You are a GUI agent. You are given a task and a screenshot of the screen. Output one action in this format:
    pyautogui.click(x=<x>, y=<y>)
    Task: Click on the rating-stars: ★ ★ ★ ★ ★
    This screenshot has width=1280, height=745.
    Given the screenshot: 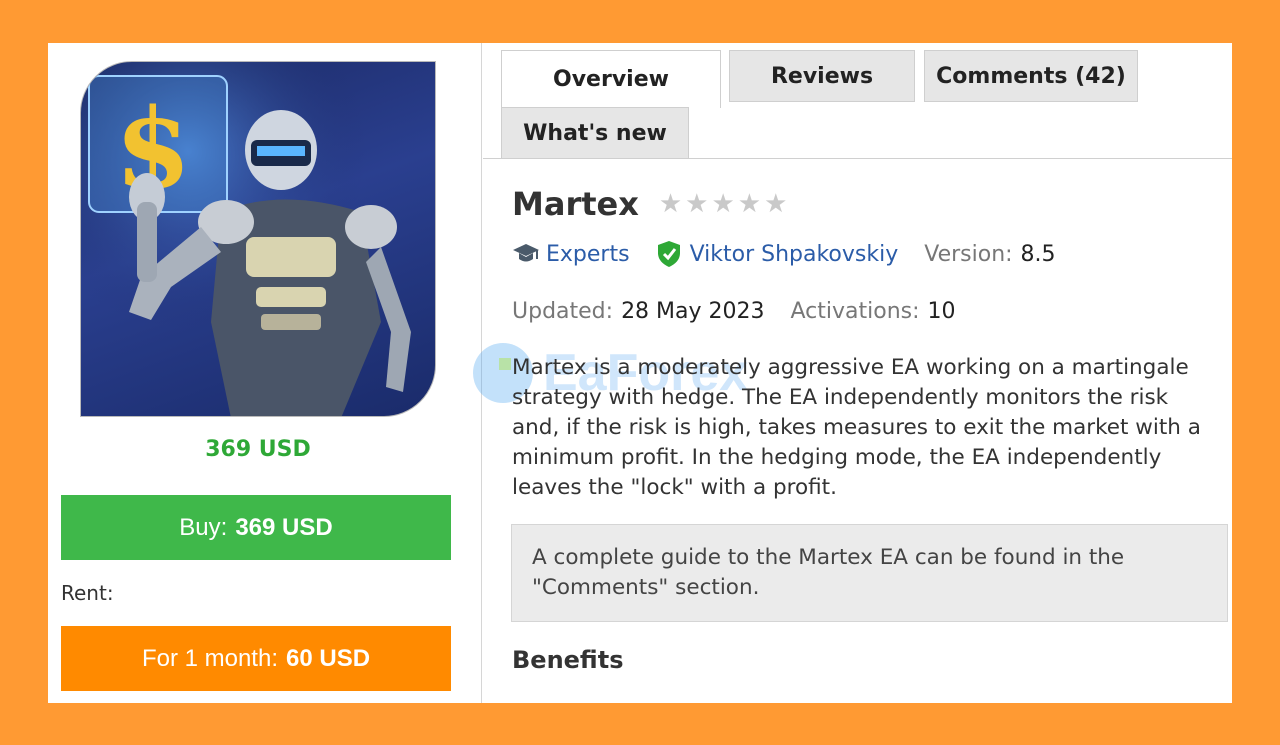 What is the action you would take?
    pyautogui.click(x=723, y=204)
    